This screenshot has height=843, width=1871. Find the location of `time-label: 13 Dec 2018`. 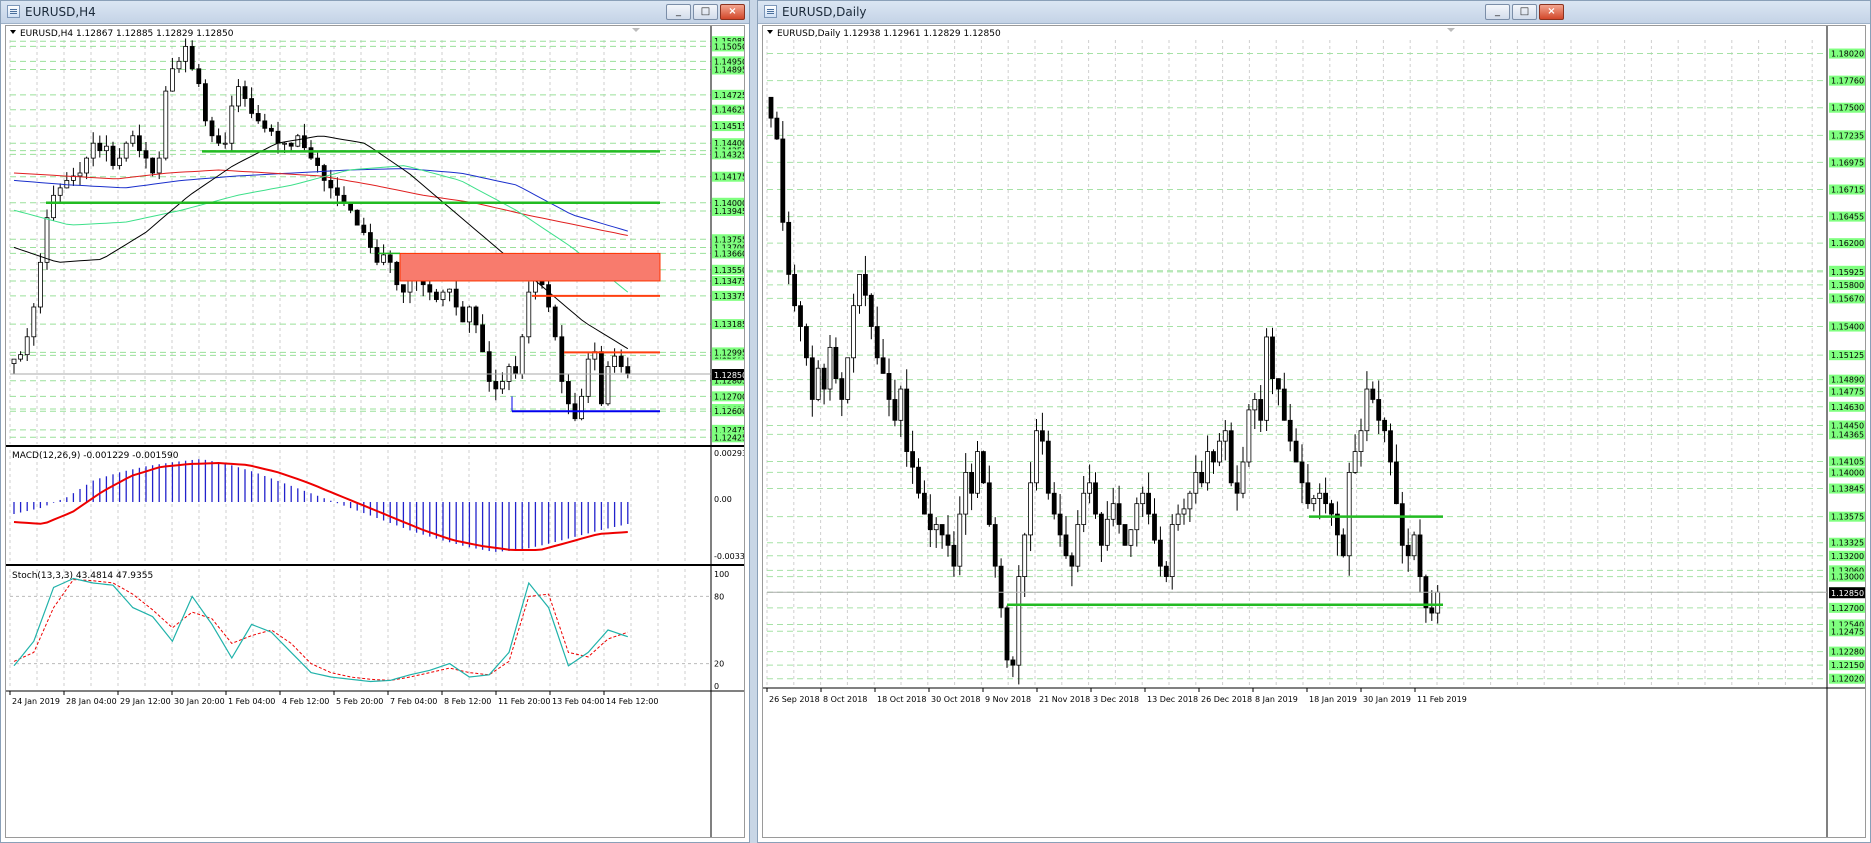

time-label: 13 Dec 2018 is located at coordinates (1172, 699).